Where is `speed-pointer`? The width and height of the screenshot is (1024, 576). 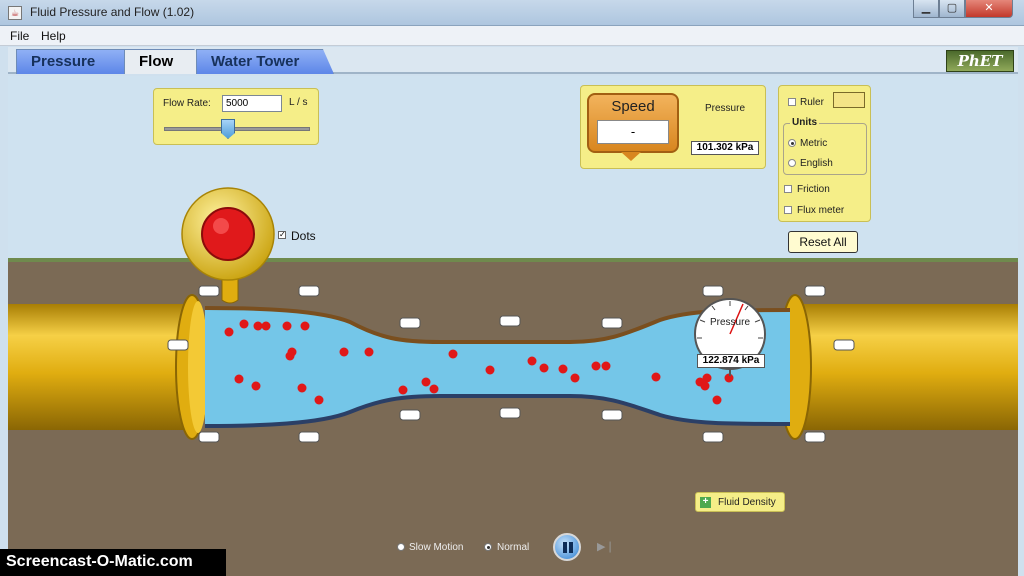
speed-pointer is located at coordinates (631, 156).